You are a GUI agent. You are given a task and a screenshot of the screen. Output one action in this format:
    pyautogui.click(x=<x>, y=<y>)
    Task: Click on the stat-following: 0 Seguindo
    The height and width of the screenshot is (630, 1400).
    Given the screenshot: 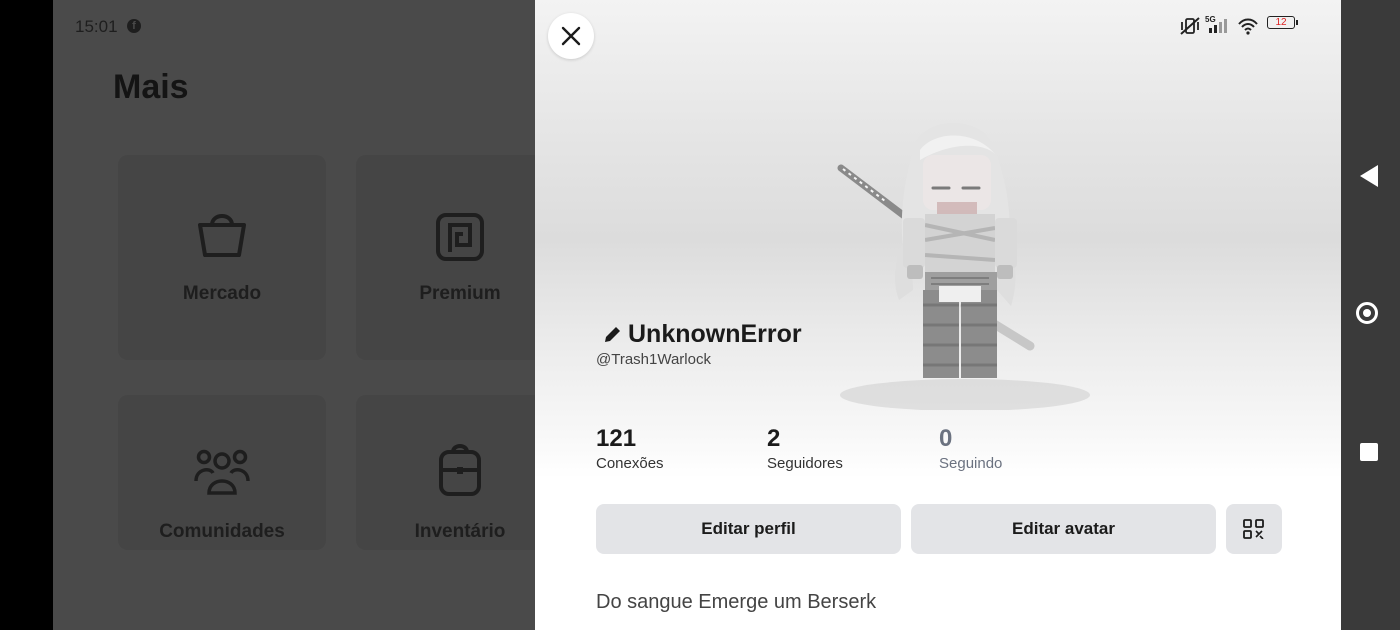 What is the action you would take?
    pyautogui.click(x=970, y=448)
    